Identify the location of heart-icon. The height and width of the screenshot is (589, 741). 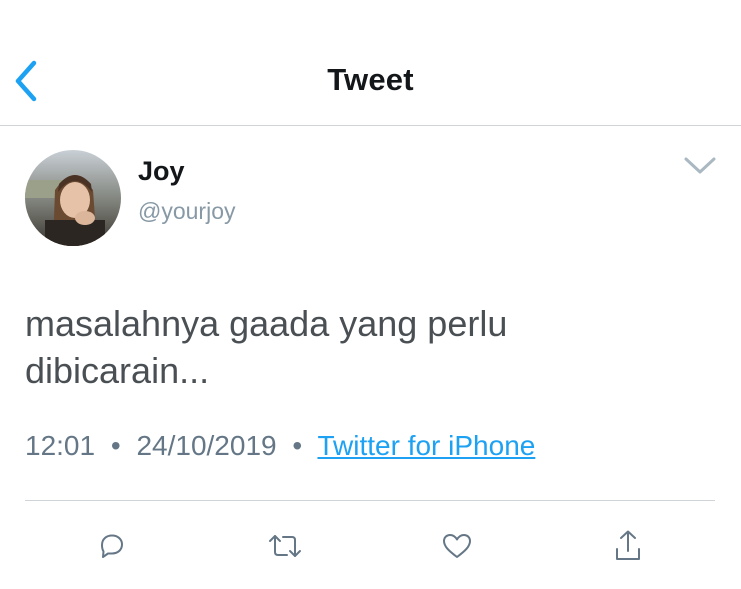
(457, 546).